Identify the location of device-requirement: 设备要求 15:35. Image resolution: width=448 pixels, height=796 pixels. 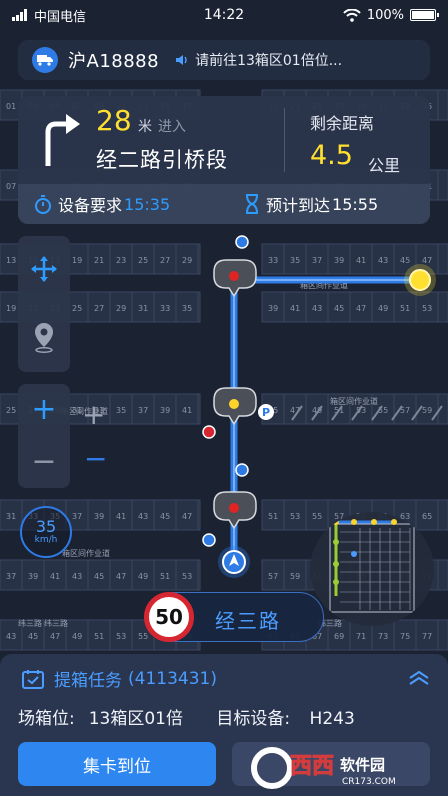
(102, 204).